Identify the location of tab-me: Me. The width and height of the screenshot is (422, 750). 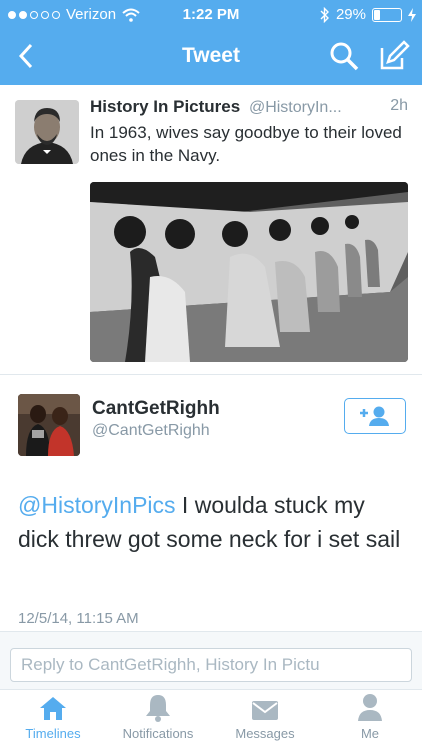
(370, 720).